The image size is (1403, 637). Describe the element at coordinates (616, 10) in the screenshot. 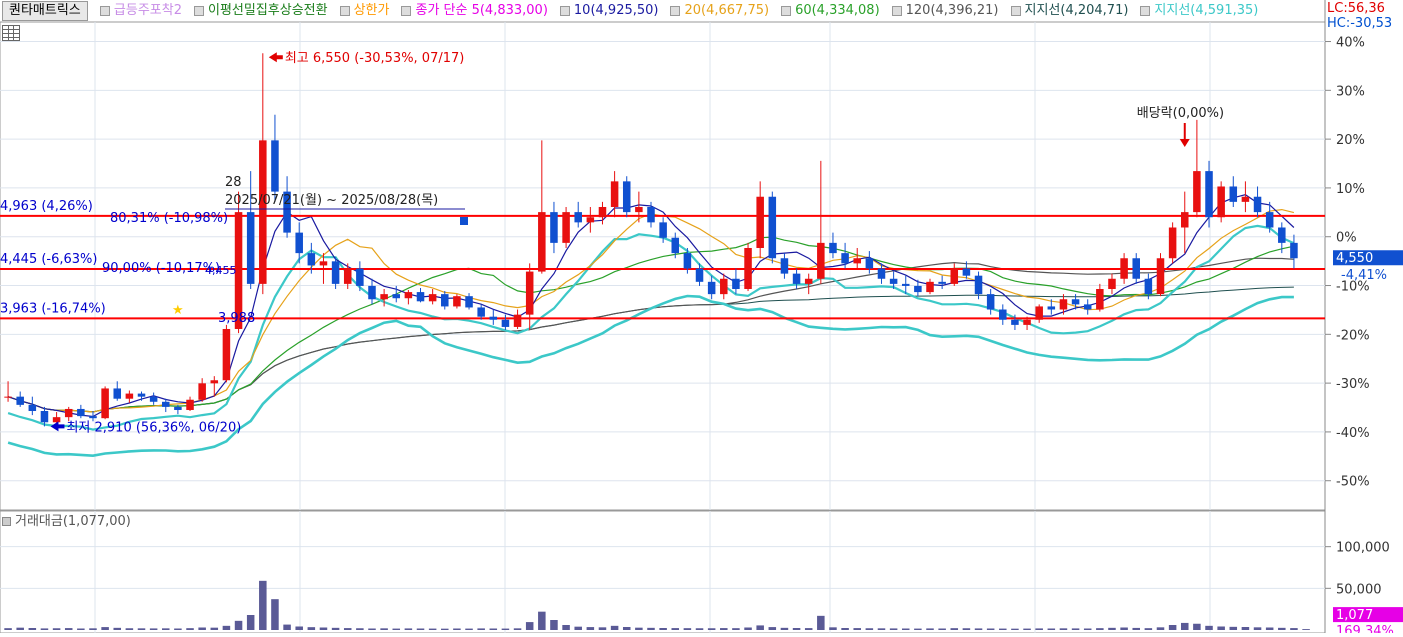

I see `legend-item-4: 10(4,925,50)` at that location.